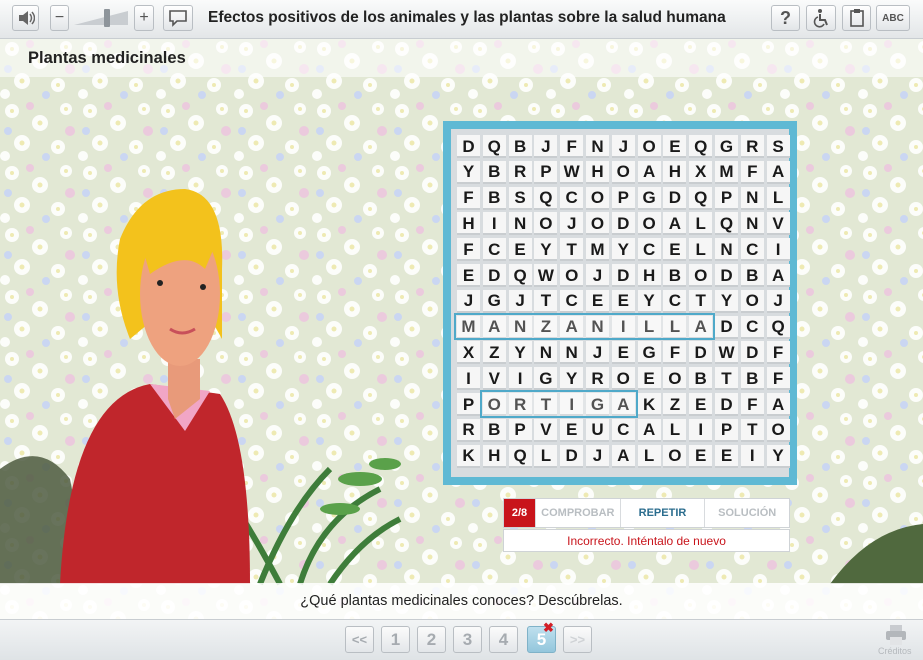 This screenshot has width=923, height=660. Describe the element at coordinates (178, 18) in the screenshot. I see `speech-bubble-icon` at that location.